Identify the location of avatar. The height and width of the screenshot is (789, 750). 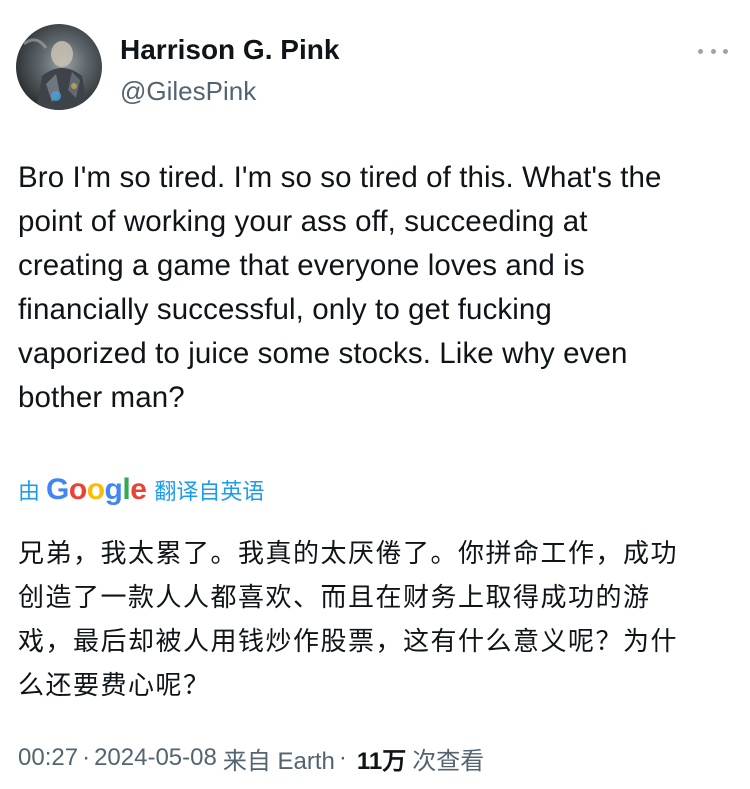
(59, 67).